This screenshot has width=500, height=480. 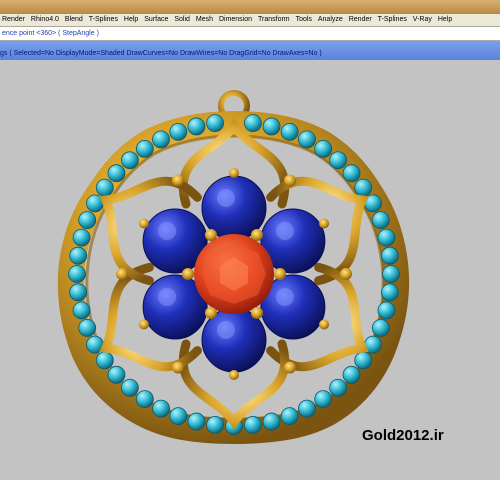 What do you see at coordinates (445, 20) in the screenshot?
I see `menu-item-help-2: Help` at bounding box center [445, 20].